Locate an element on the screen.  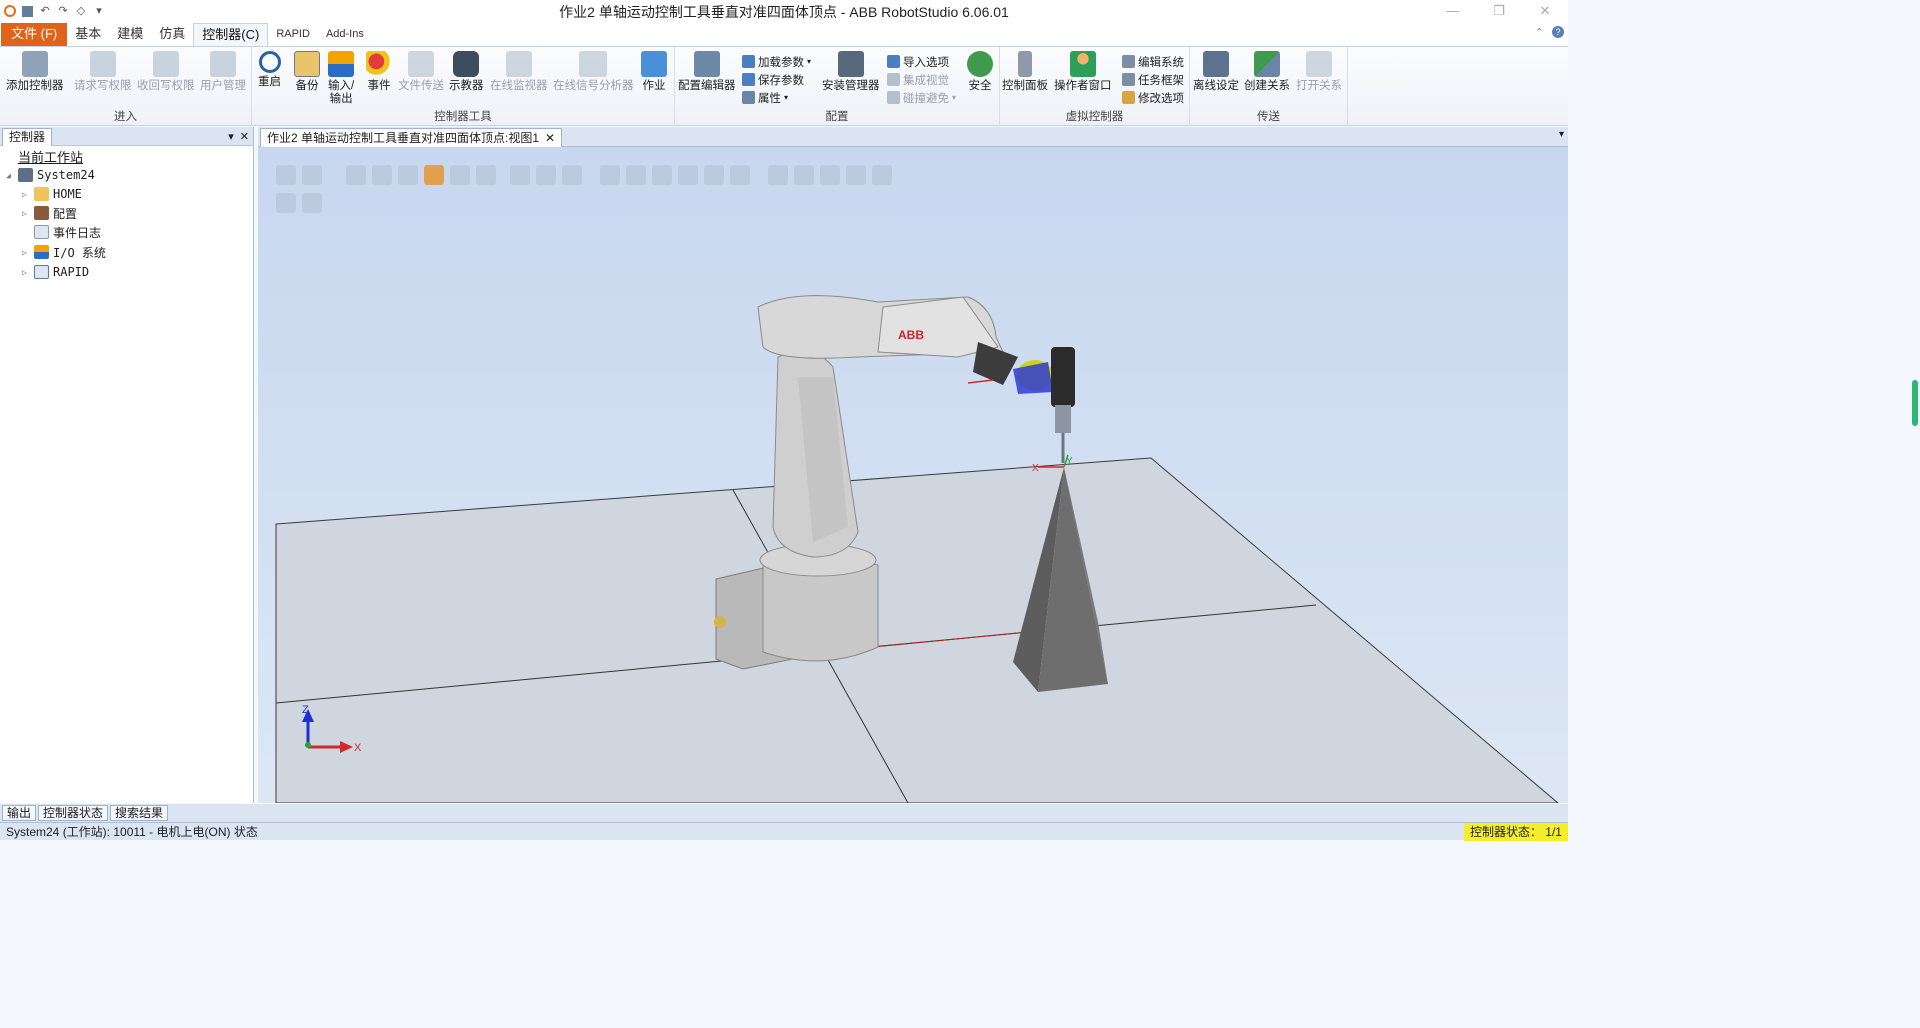
undo-icon: ↶ is located at coordinates (45, 11).